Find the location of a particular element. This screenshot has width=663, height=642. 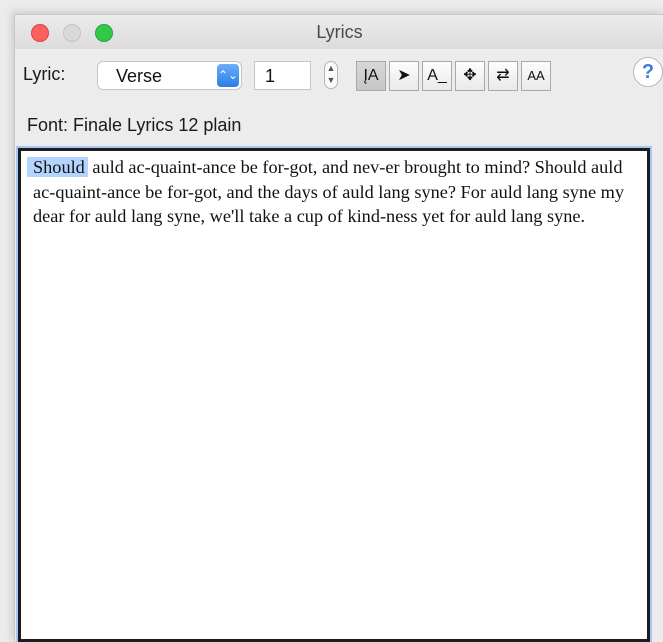

selected-syllable: Should is located at coordinates (57, 167).